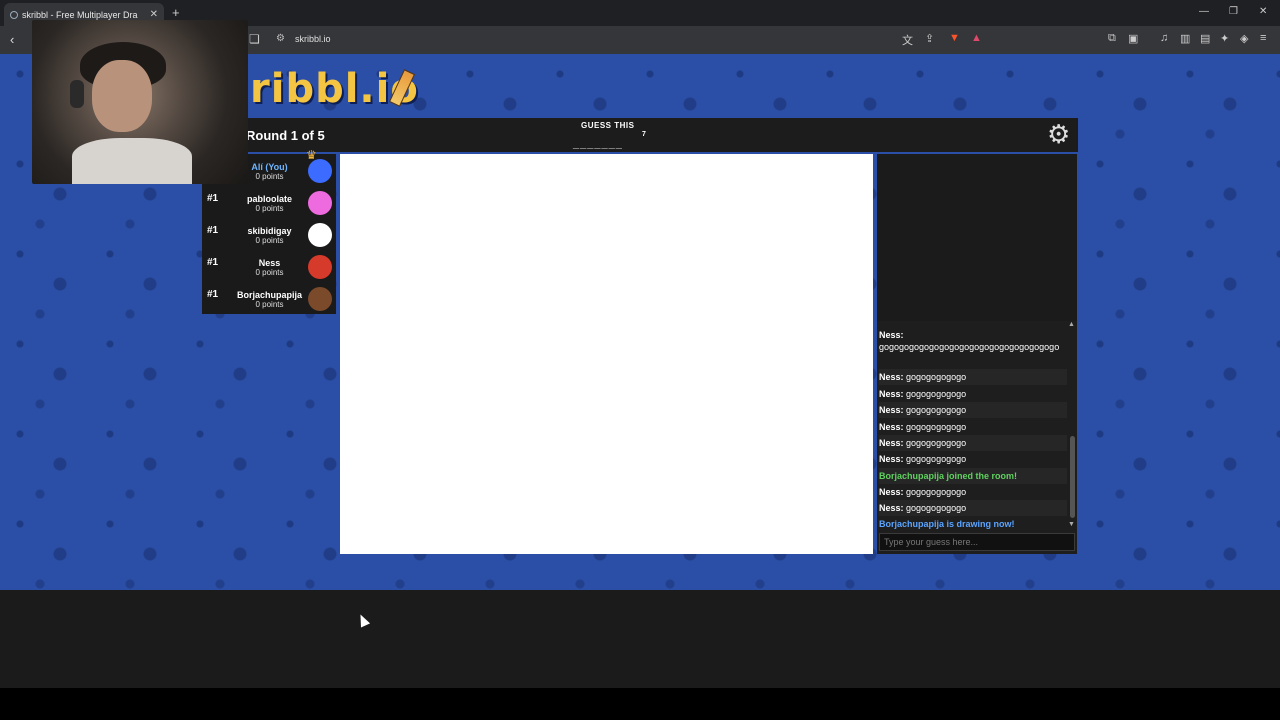 This screenshot has width=1280, height=720. Describe the element at coordinates (1263, 38) in the screenshot. I see `menu-icon: ≡` at that location.